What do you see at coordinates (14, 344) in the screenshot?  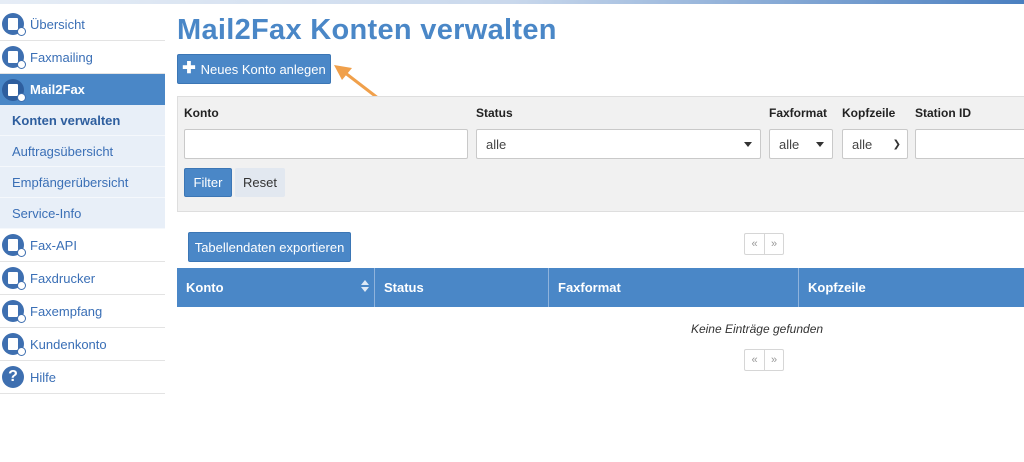 I see `customer-account-icon` at bounding box center [14, 344].